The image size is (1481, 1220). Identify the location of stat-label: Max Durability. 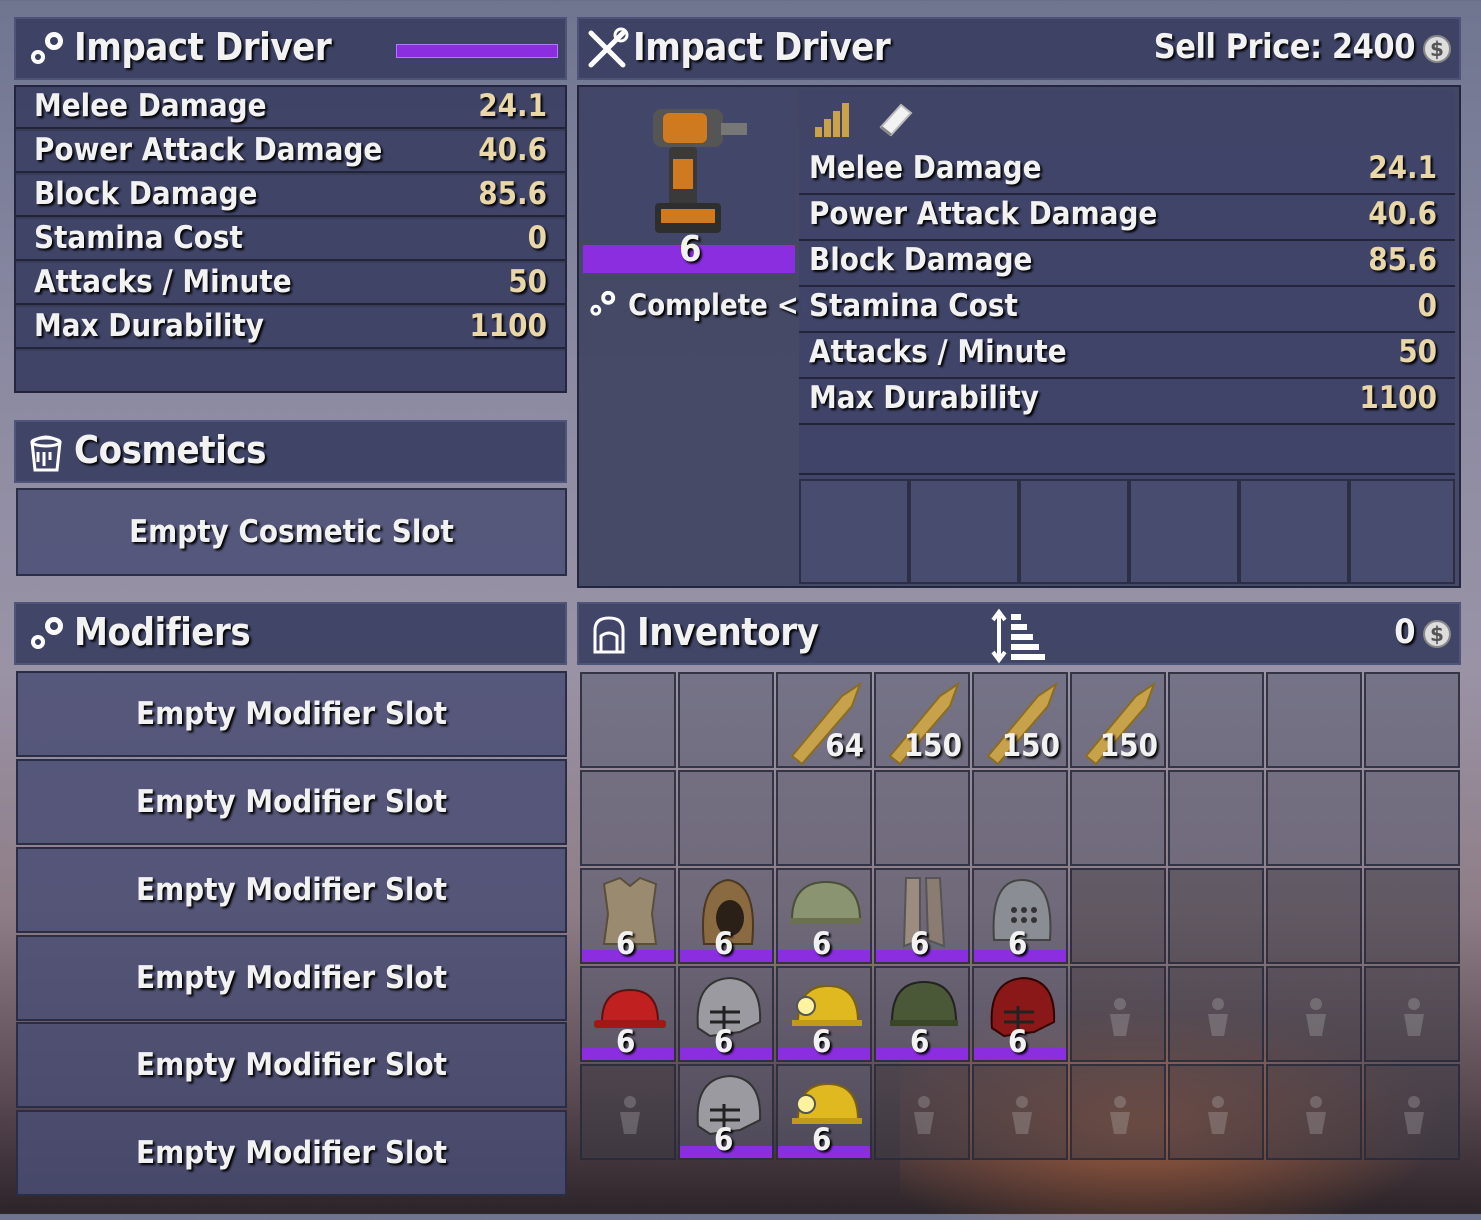
(149, 326).